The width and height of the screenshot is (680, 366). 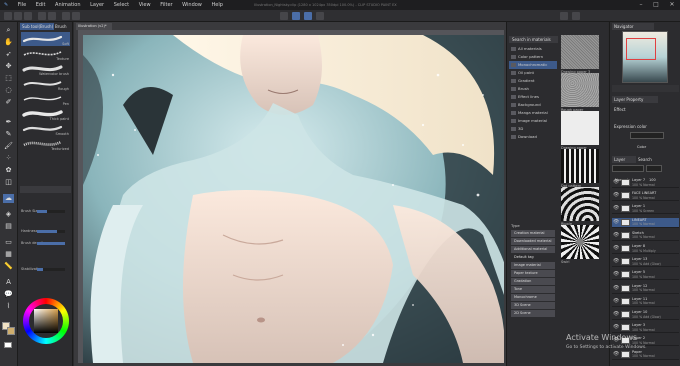 What do you see at coordinates (533, 257) in the screenshot?
I see `tag-default: Default tag` at bounding box center [533, 257].